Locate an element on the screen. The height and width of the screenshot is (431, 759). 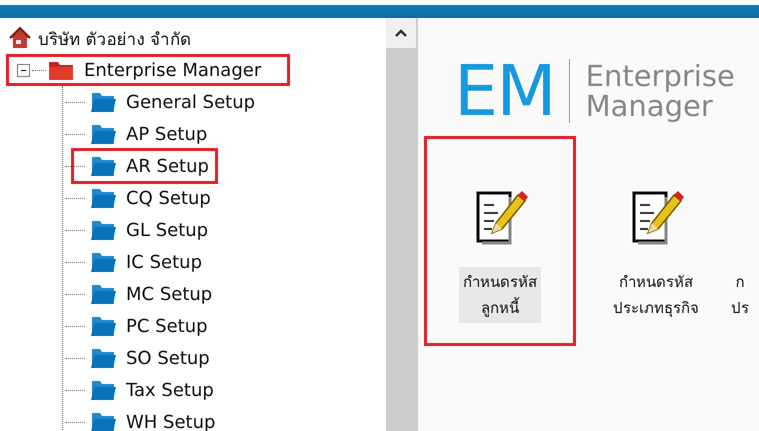
collapse-toggle-icon is located at coordinates (23, 70).